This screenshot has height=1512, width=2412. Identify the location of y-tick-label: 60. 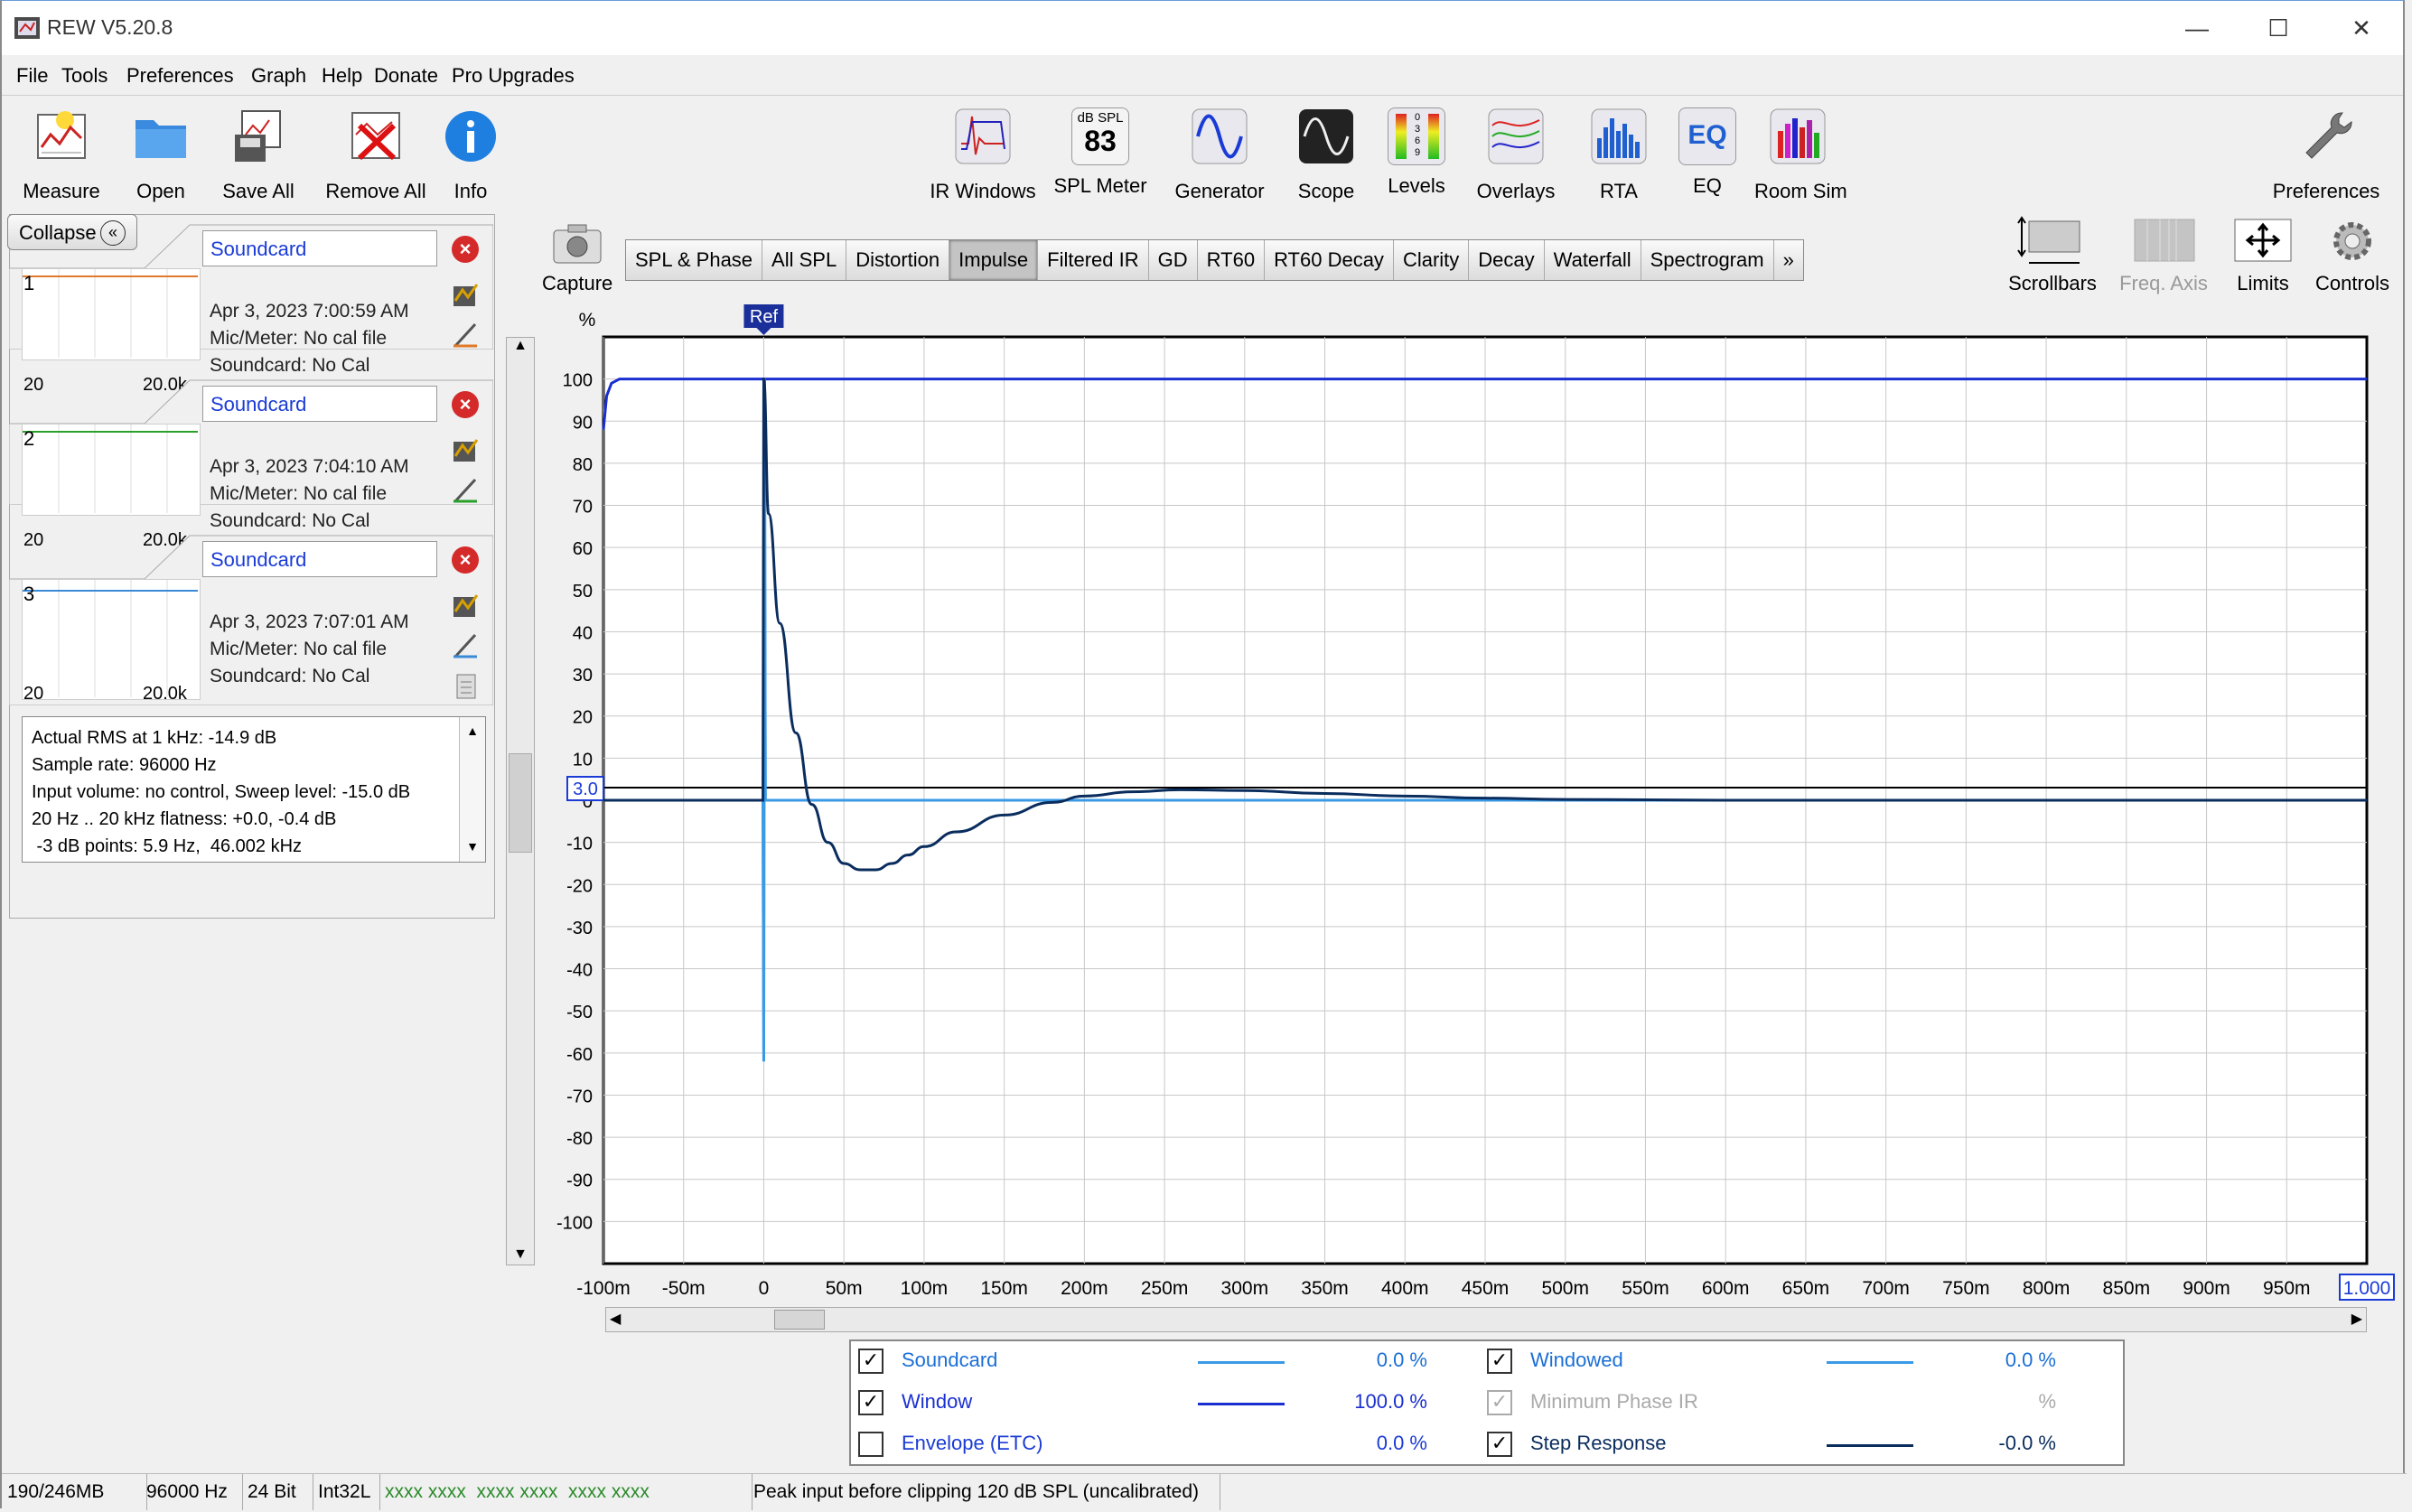
(583, 549).